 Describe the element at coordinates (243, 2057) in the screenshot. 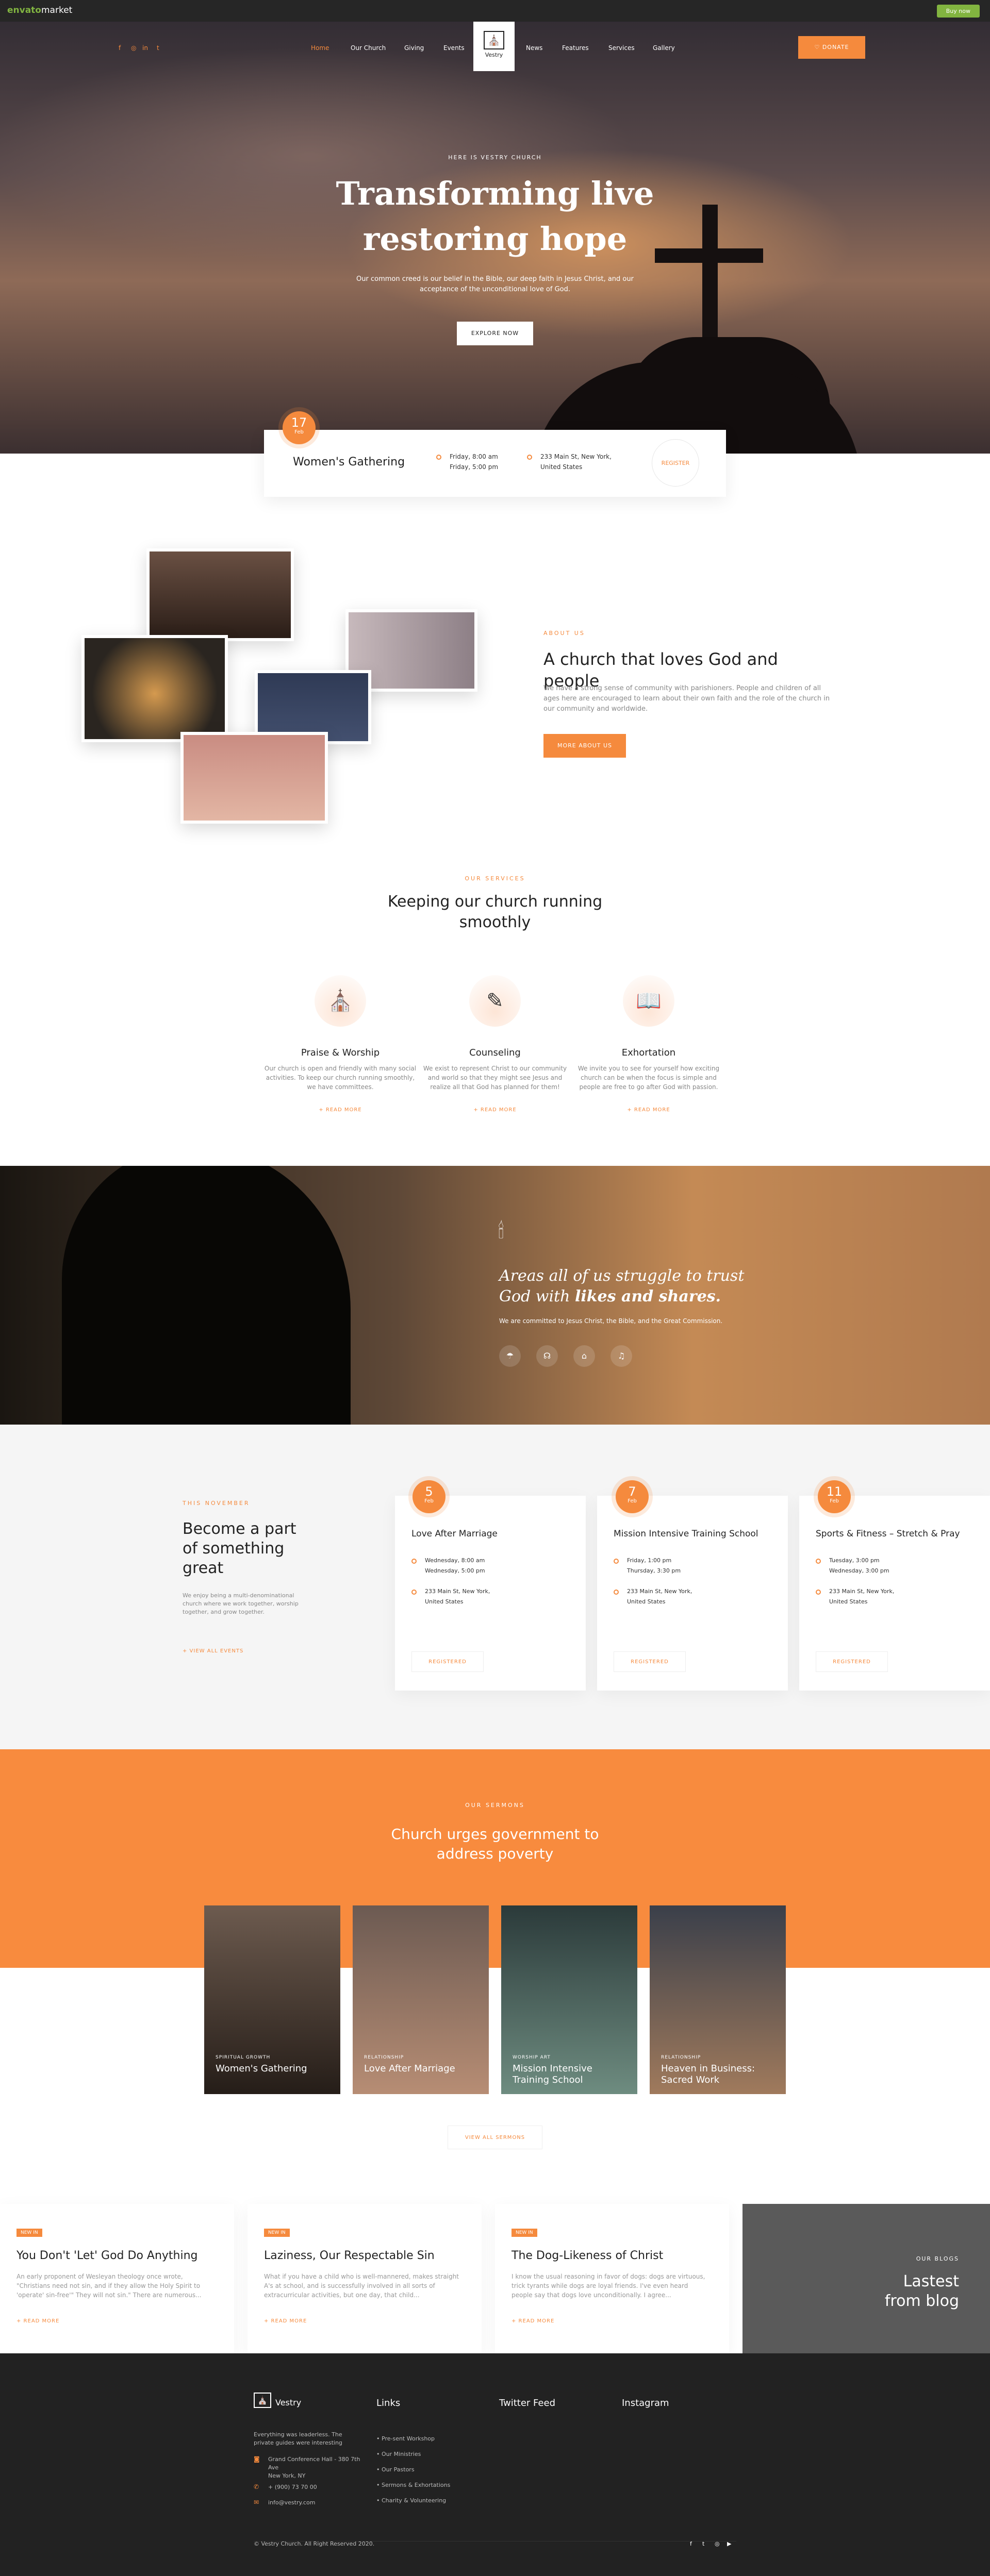

I see `sermon-category-1: SPIRITUAL GROWTH` at that location.